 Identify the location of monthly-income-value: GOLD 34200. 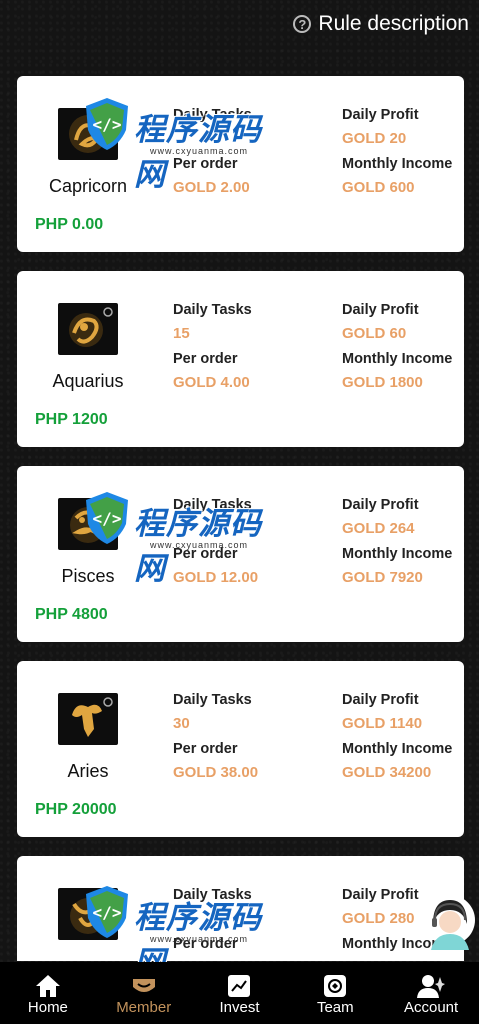
(387, 772).